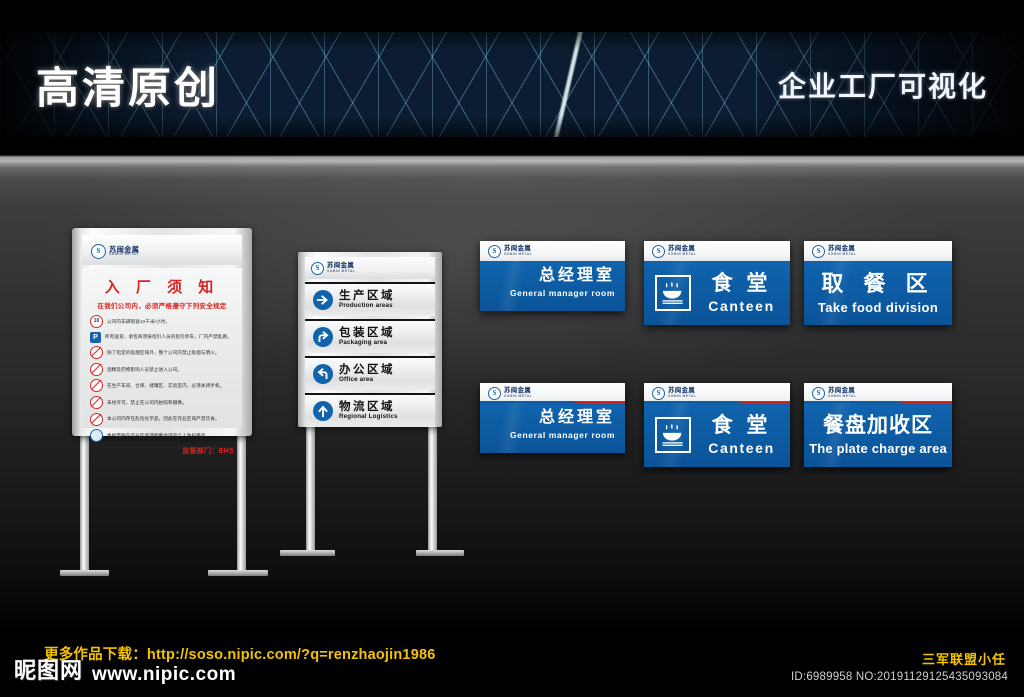 The image size is (1024, 697). I want to click on directional-label-en: Office area, so click(356, 380).